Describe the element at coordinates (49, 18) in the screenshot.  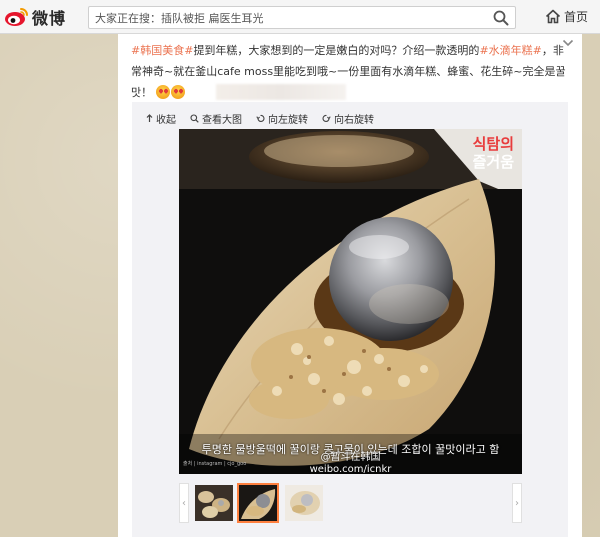
I see `logo-text: 微博` at that location.